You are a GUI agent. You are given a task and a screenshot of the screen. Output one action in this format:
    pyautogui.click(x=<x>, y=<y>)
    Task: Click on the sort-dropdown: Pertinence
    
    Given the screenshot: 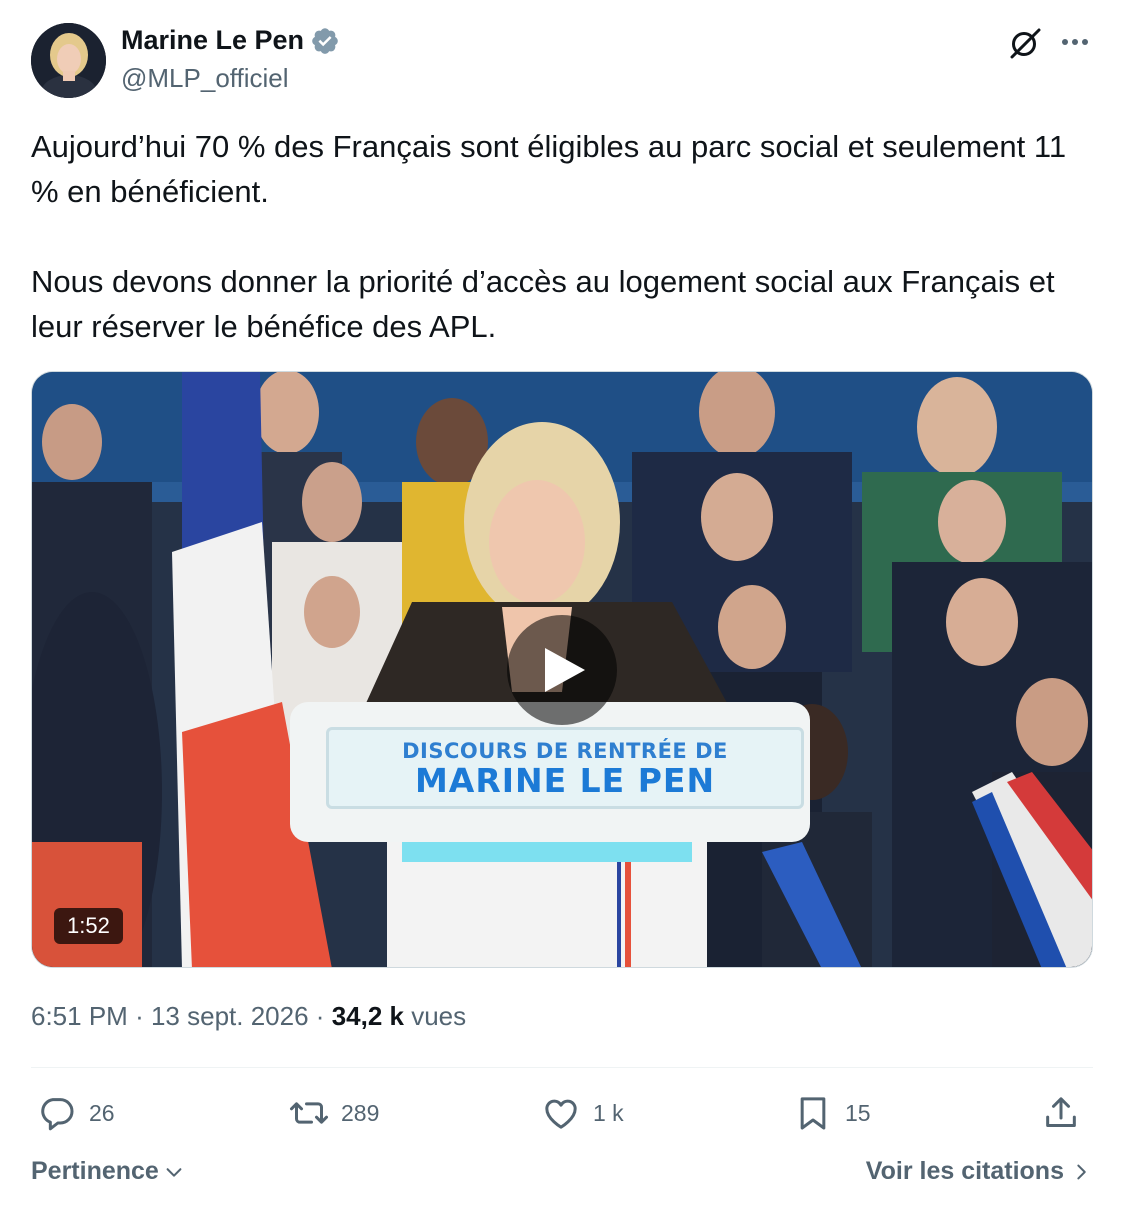 What is the action you would take?
    pyautogui.click(x=108, y=1171)
    